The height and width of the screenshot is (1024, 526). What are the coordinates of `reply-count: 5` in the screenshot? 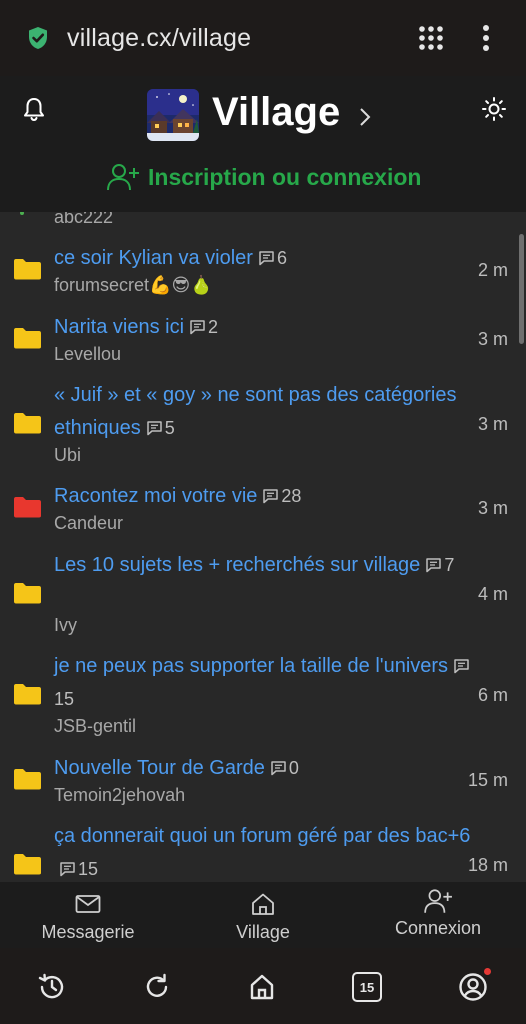 It's located at (169, 428).